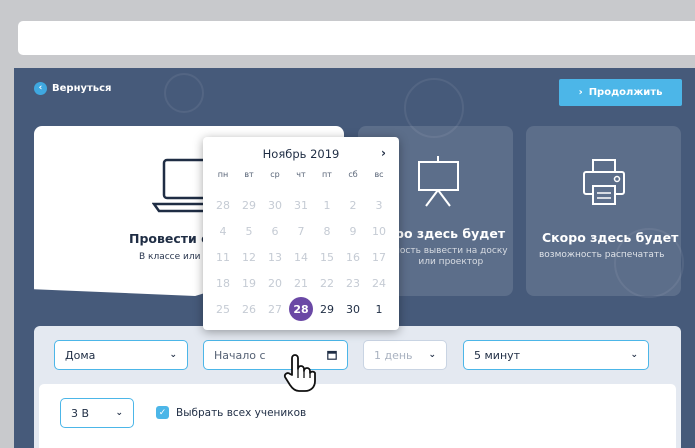  What do you see at coordinates (556, 355) in the screenshot?
I see `interval-select: 5 минут ⌄` at bounding box center [556, 355].